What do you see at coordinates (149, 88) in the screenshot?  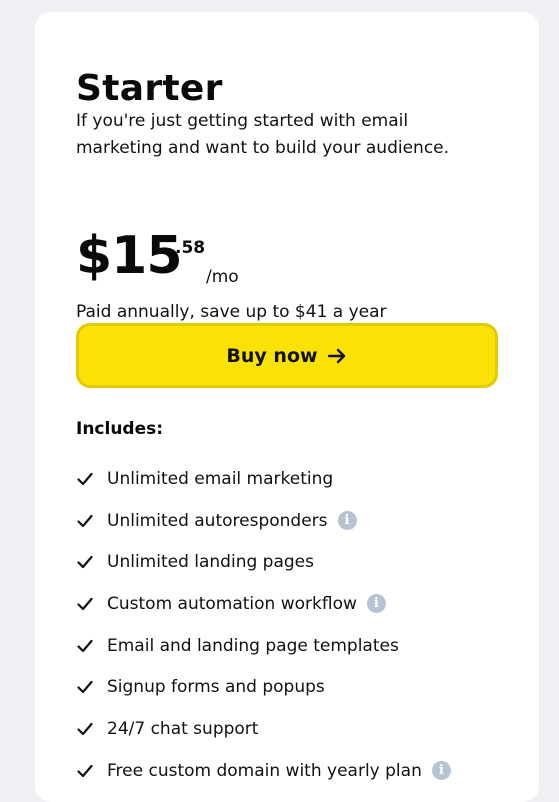 I see `plan-title: Starter` at bounding box center [149, 88].